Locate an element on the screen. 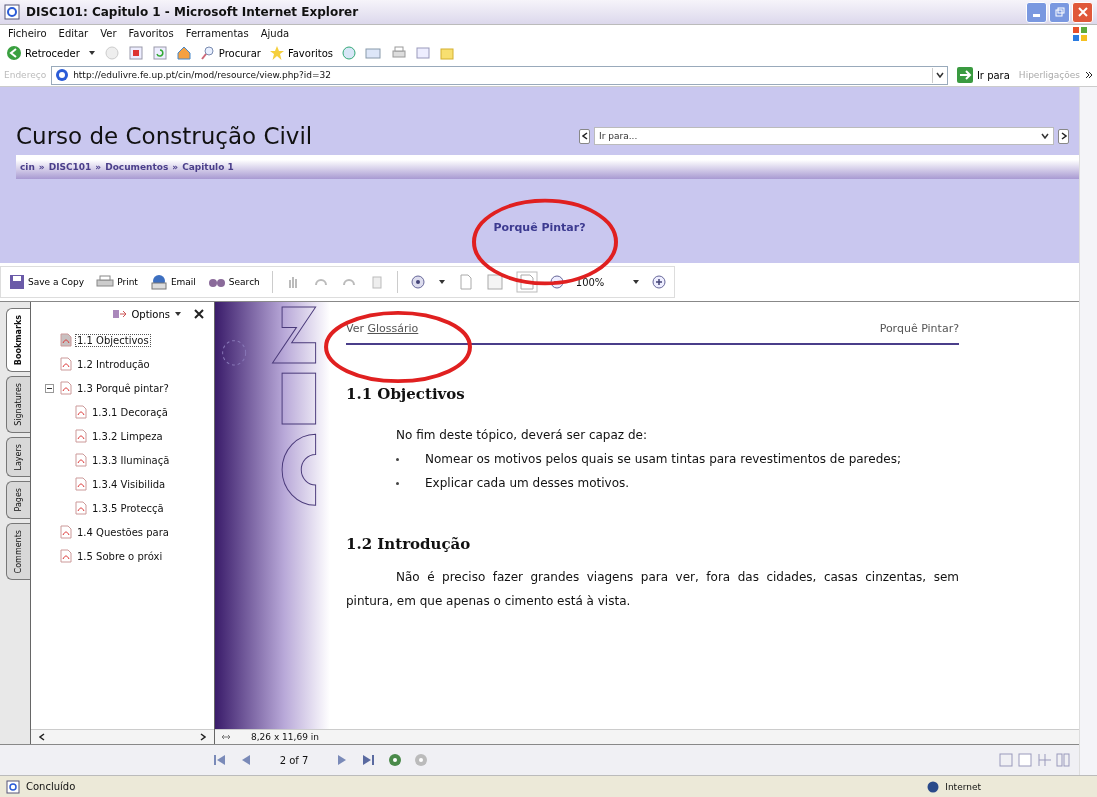 The image size is (1097, 797). list-item: Nomear os motivos pelos quais se usam tintas para revestimentos de paredes; is located at coordinates (663, 459).